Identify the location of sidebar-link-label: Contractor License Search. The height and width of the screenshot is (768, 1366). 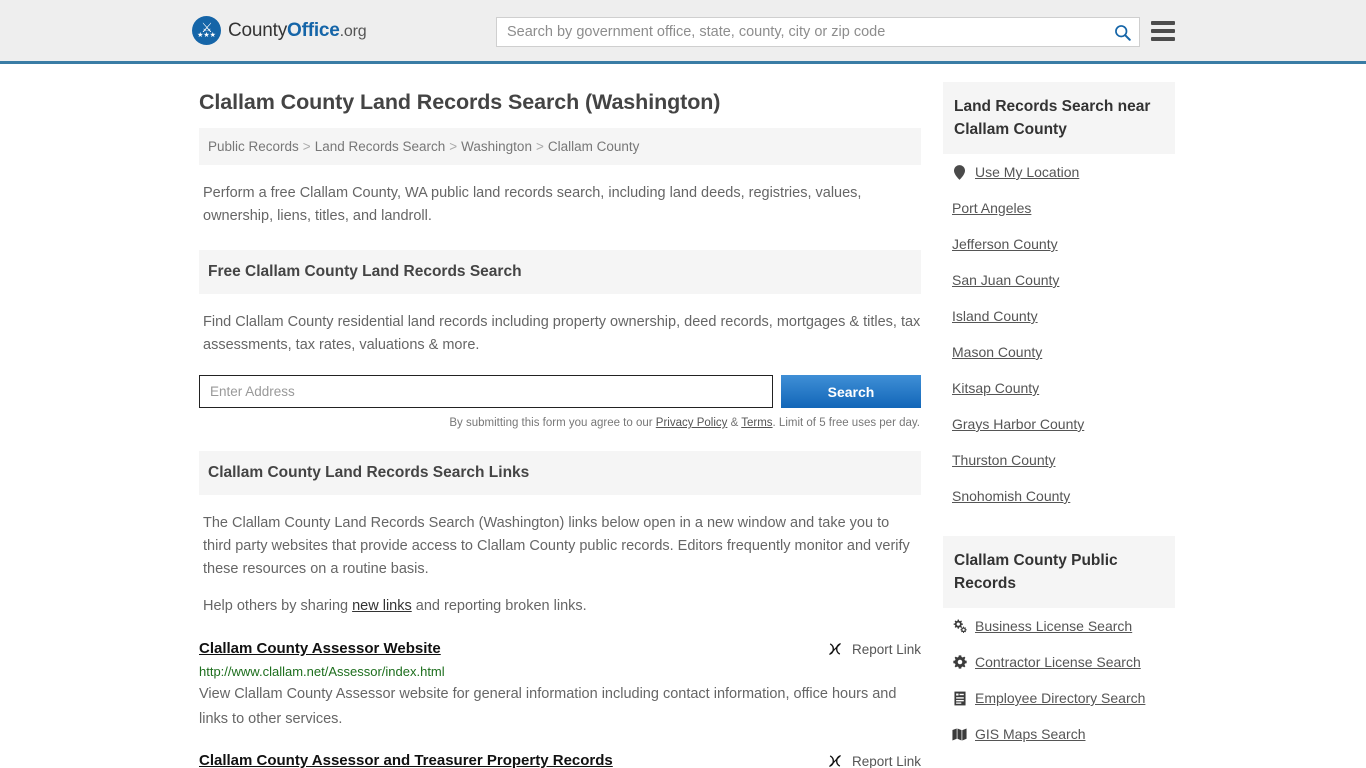
(1058, 662).